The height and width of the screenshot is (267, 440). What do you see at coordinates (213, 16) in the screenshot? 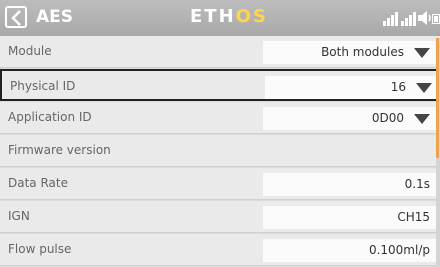
I see `logo-main: ETH` at bounding box center [213, 16].